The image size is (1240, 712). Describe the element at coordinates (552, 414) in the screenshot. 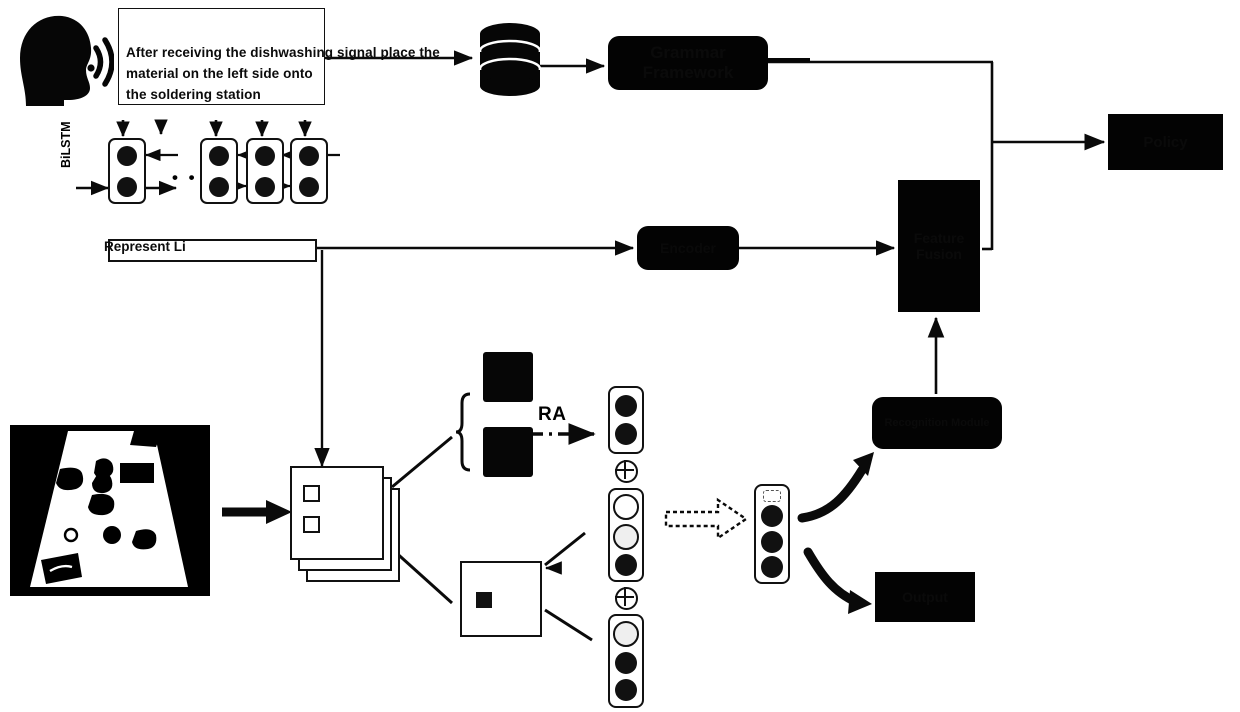

I see `ra-label: RA` at that location.